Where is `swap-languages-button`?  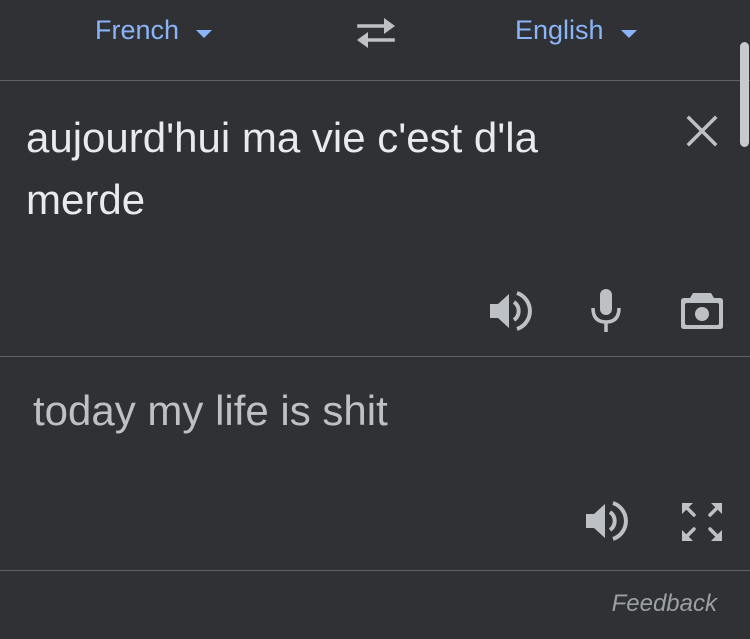 swap-languages-button is located at coordinates (376, 33).